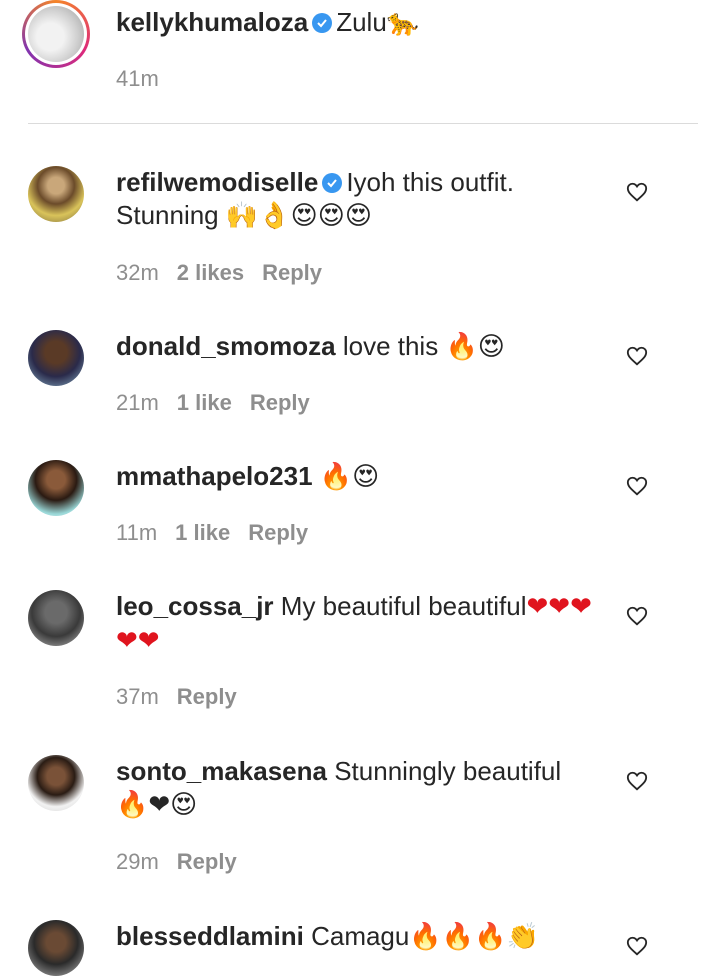  Describe the element at coordinates (356, 788) in the screenshot. I see `comment-text: sonto_makasena Stunningly beautiful 🔥❤😍` at that location.